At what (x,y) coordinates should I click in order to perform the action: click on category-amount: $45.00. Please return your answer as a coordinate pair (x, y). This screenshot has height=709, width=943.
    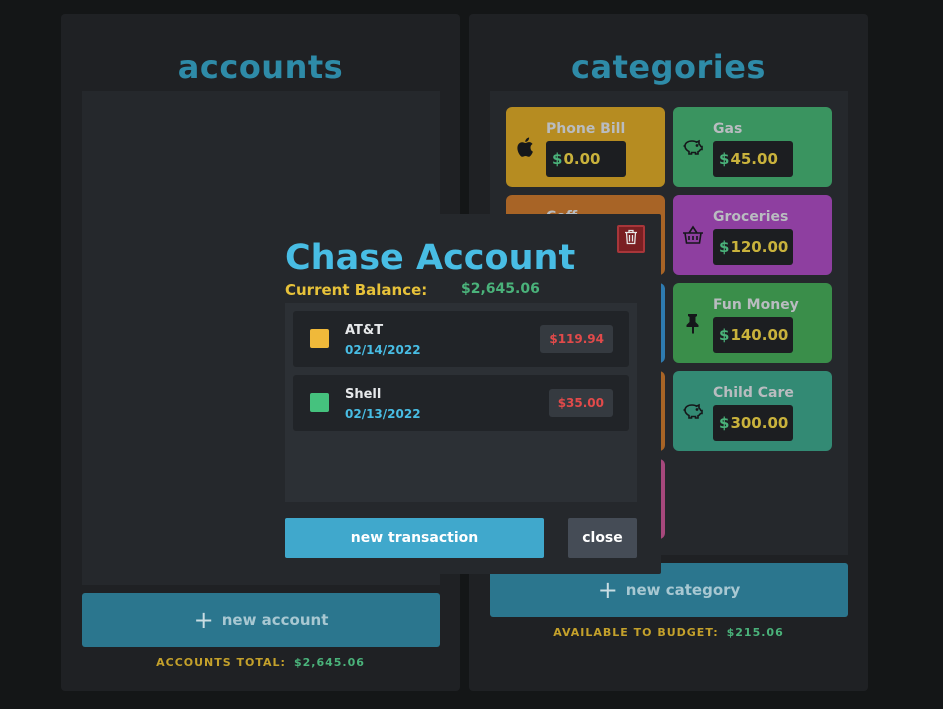
    Looking at the image, I should click on (753, 159).